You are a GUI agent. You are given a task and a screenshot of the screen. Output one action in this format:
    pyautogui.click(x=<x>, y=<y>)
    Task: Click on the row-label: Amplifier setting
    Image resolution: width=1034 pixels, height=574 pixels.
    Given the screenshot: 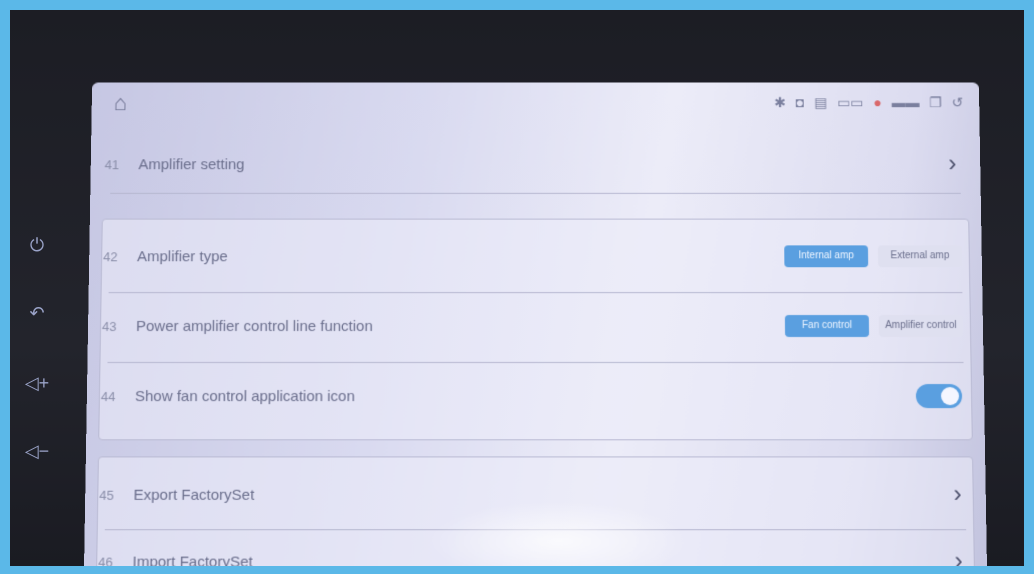 What is the action you would take?
    pyautogui.click(x=191, y=164)
    